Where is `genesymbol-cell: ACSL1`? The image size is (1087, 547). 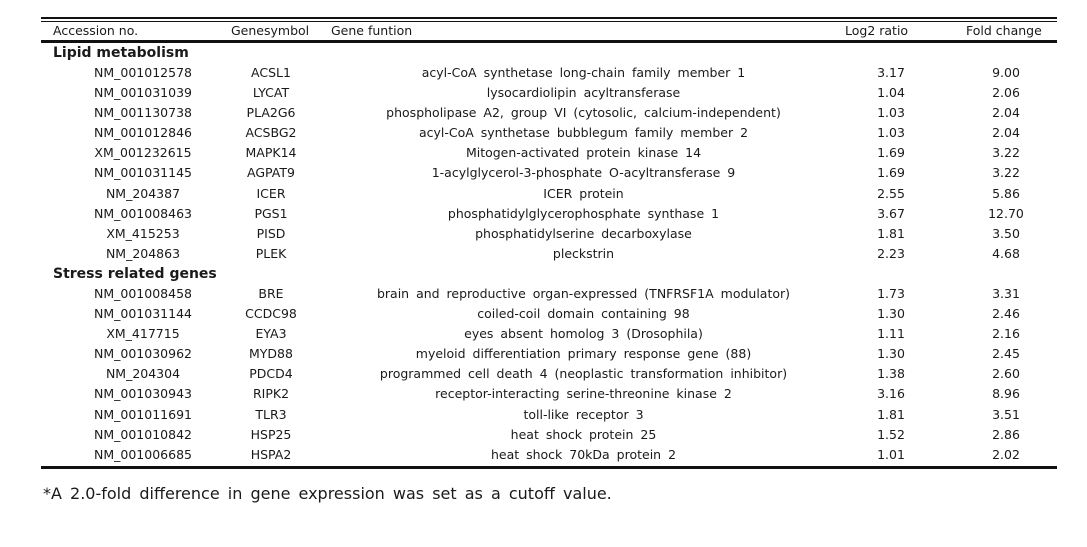
genesymbol-cell: ACSL1 is located at coordinates (271, 72).